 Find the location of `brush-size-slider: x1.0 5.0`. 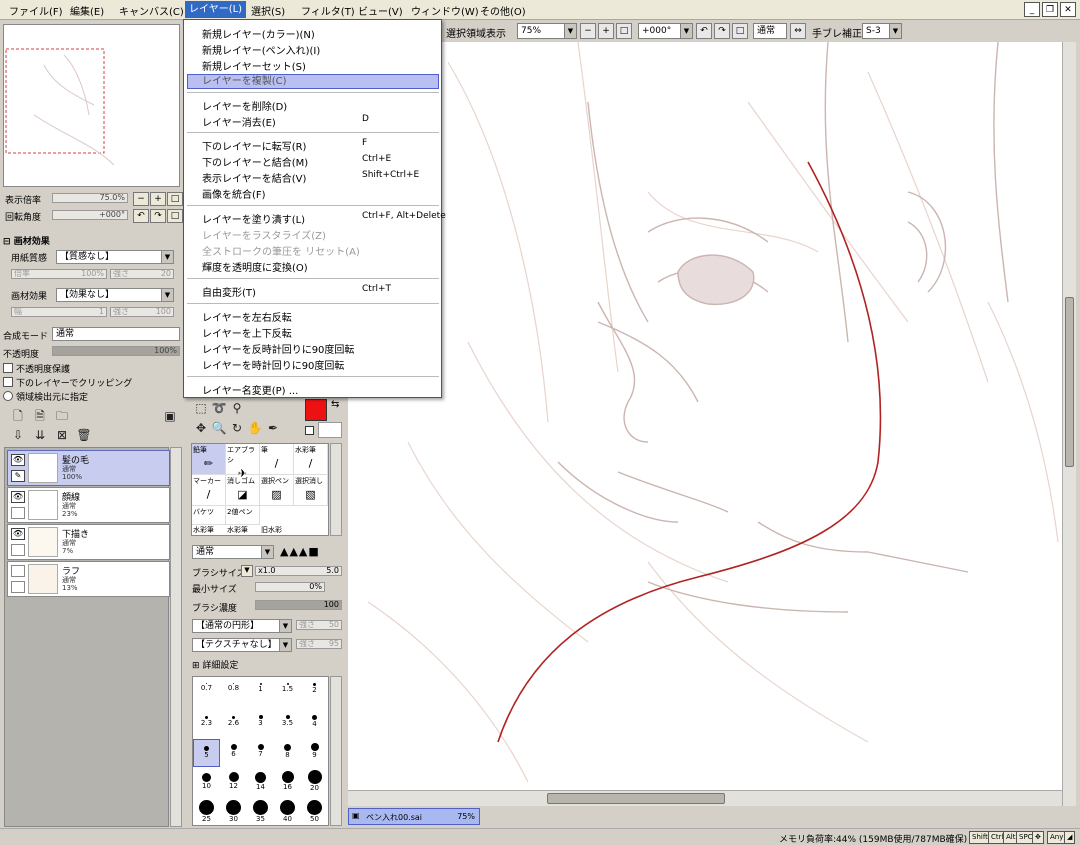

brush-size-slider: x1.0 5.0 is located at coordinates (298, 571).